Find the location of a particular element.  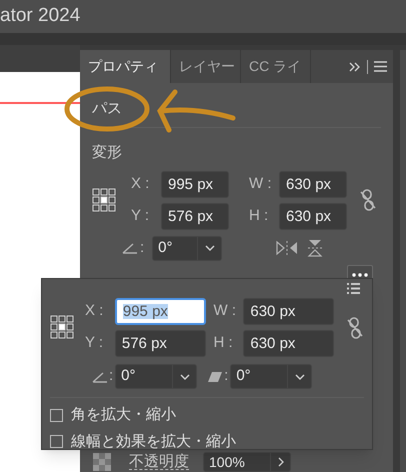

section-title: パス is located at coordinates (107, 108).